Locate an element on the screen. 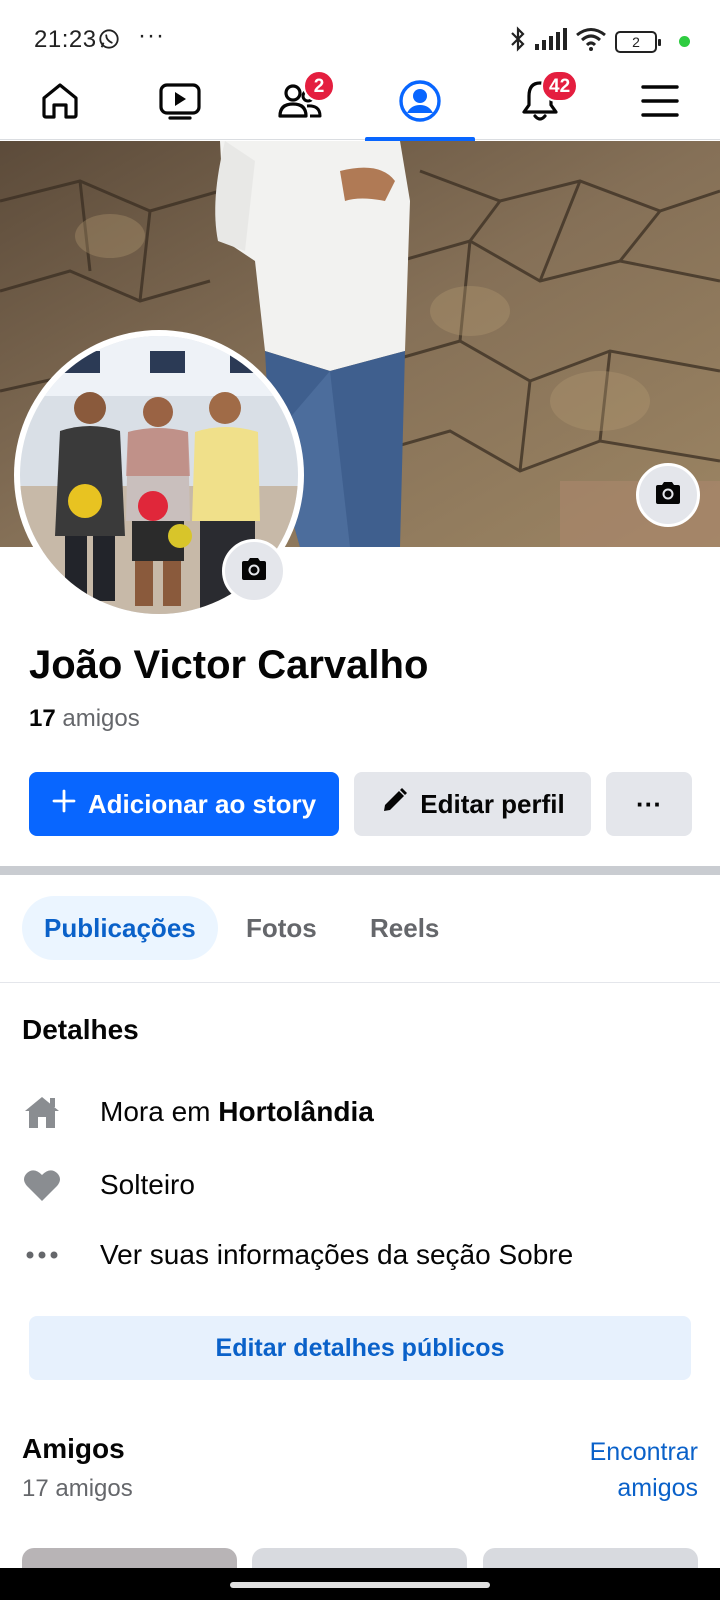 The height and width of the screenshot is (1600, 720). nav-menu is located at coordinates (660, 103).